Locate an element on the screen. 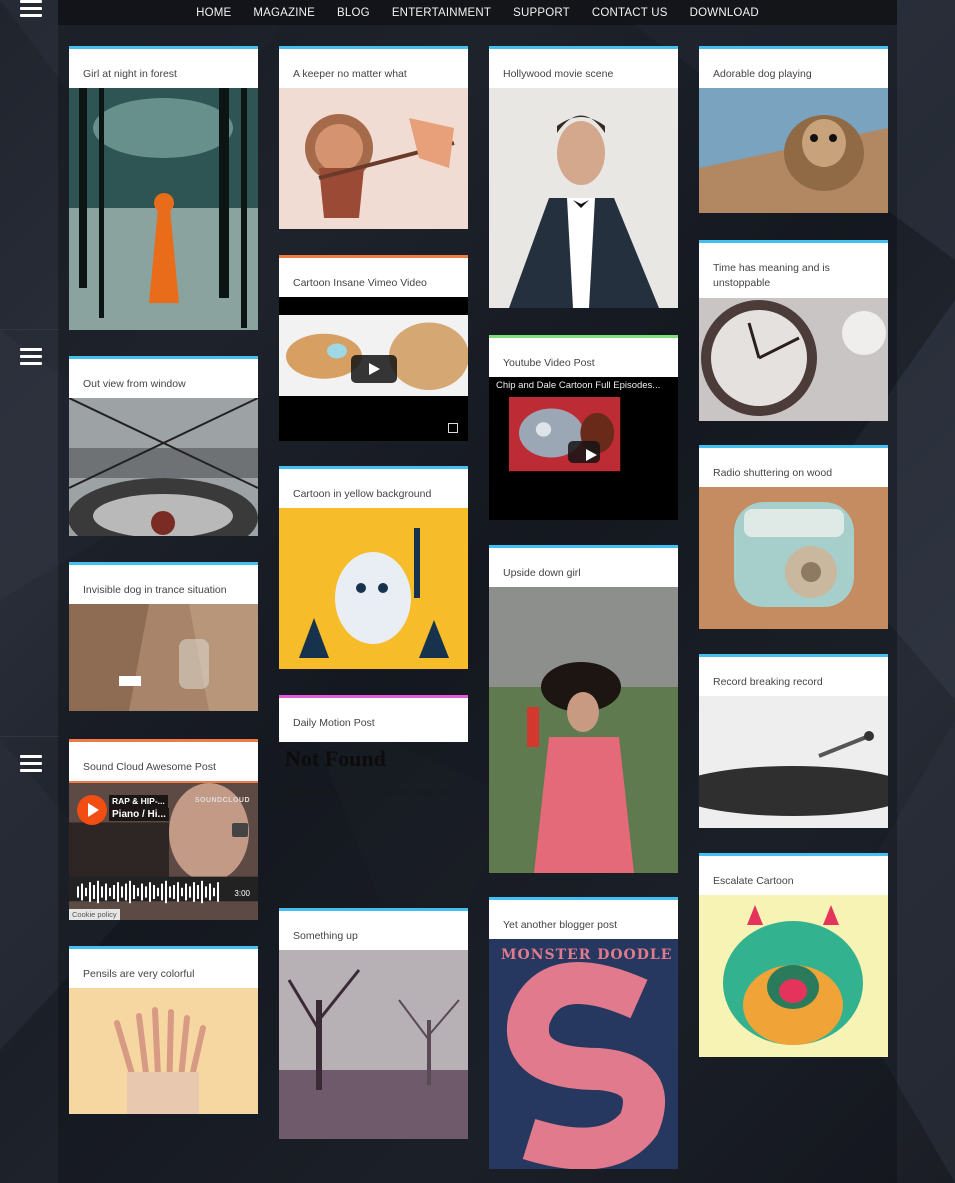  post-title: Cartoon Insane Vimeo Video is located at coordinates (373, 277).